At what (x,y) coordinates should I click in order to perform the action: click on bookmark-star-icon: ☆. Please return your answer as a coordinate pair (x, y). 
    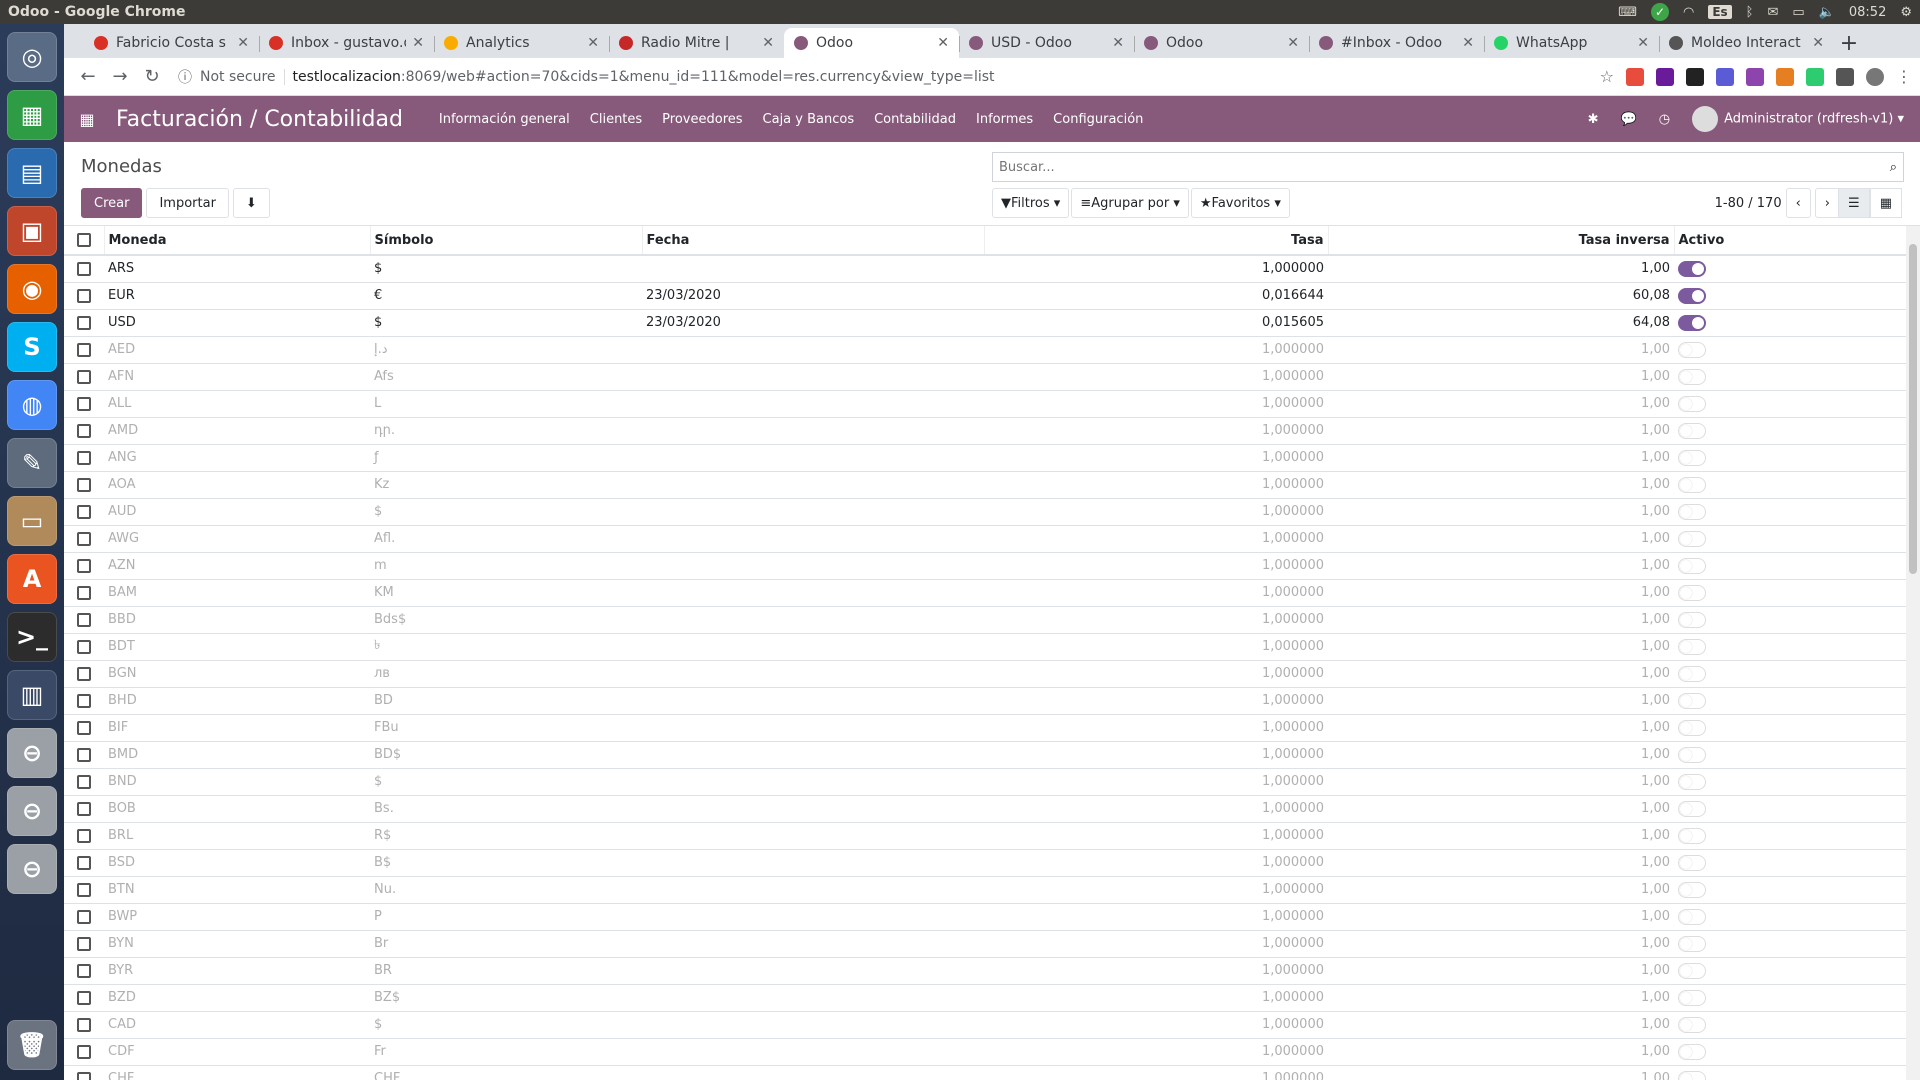
    Looking at the image, I should click on (1607, 76).